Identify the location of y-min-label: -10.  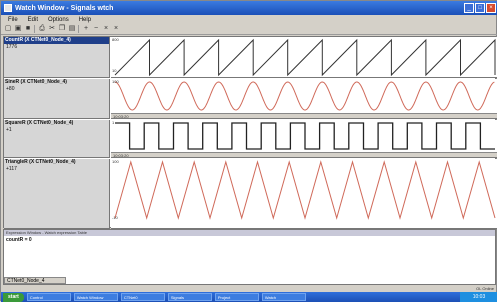
(115, 217).